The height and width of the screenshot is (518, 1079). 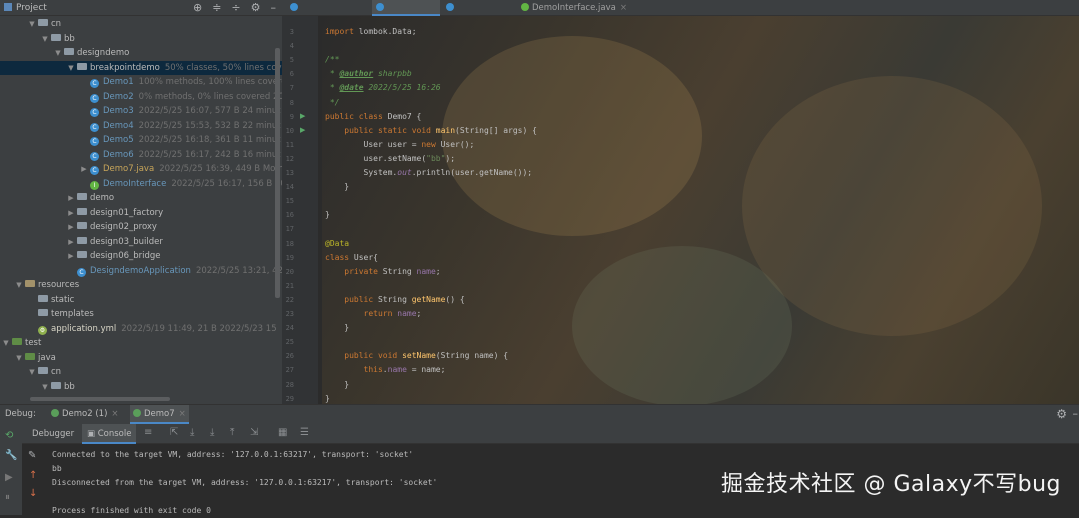 What do you see at coordinates (92, 434) in the screenshot?
I see `console-icon: ▣` at bounding box center [92, 434].